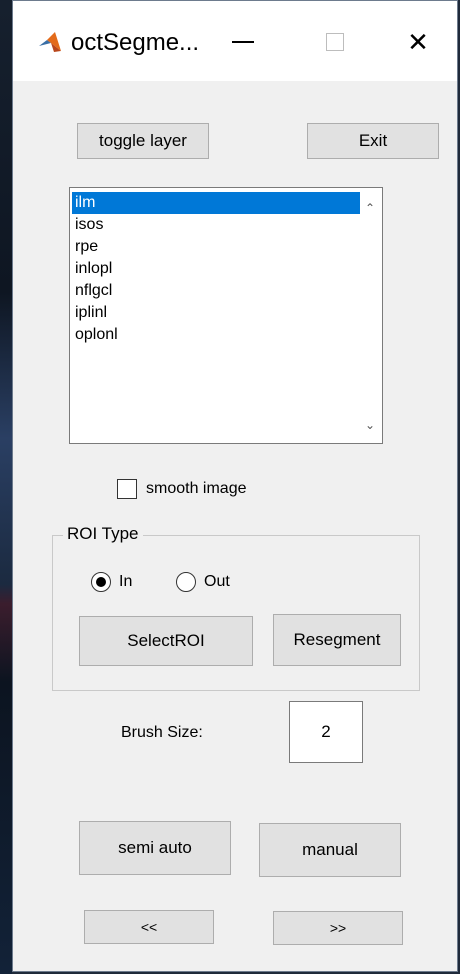 This screenshot has width=460, height=974. What do you see at coordinates (186, 582) in the screenshot?
I see `roi-out-radio` at bounding box center [186, 582].